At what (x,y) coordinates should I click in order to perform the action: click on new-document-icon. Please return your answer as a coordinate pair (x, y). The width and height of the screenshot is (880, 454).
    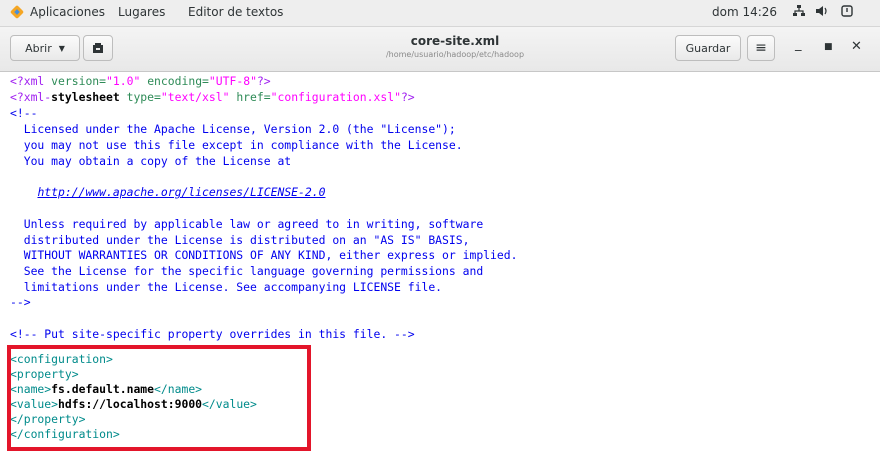
    Looking at the image, I should click on (98, 48).